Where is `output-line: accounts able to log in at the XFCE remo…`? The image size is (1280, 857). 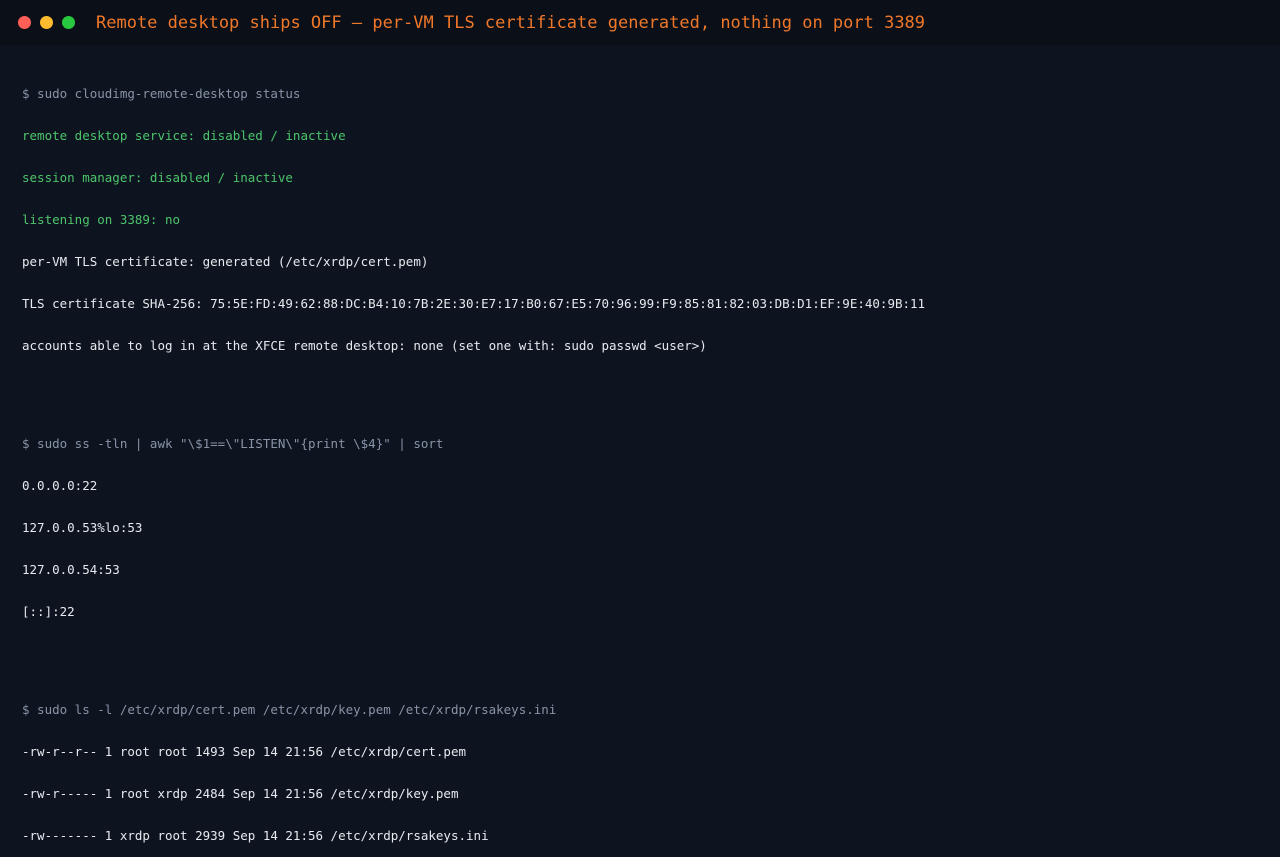
output-line: accounts able to log in at the XFCE remo… is located at coordinates (364, 346).